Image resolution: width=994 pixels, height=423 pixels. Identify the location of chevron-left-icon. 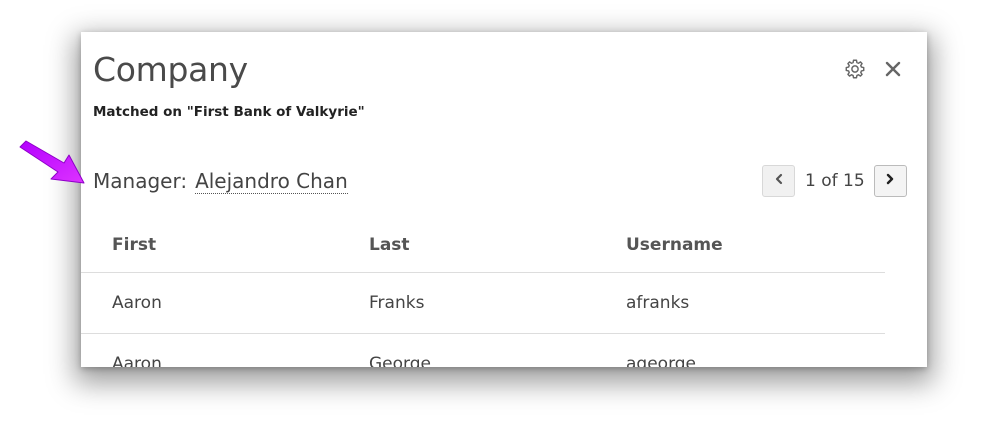
(779, 181).